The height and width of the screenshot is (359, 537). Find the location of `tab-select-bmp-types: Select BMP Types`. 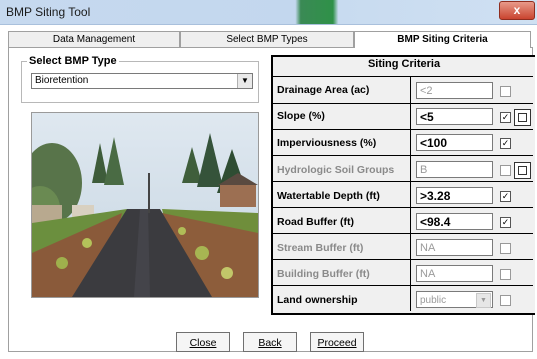

tab-select-bmp-types: Select BMP Types is located at coordinates (267, 39).